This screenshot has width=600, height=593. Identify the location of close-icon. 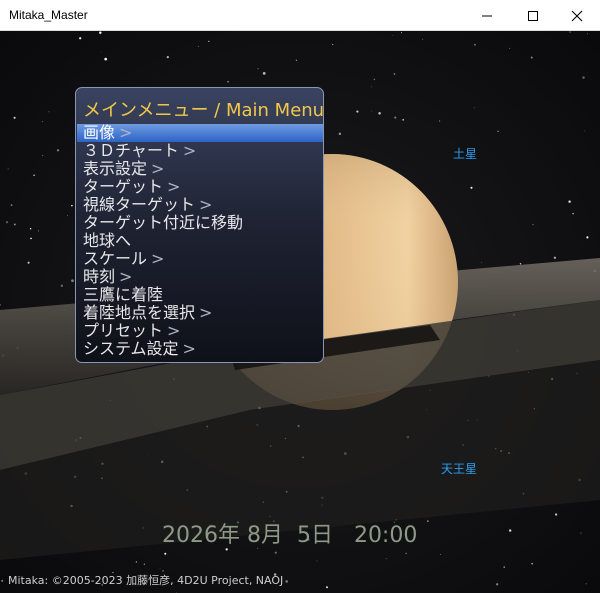
(577, 16).